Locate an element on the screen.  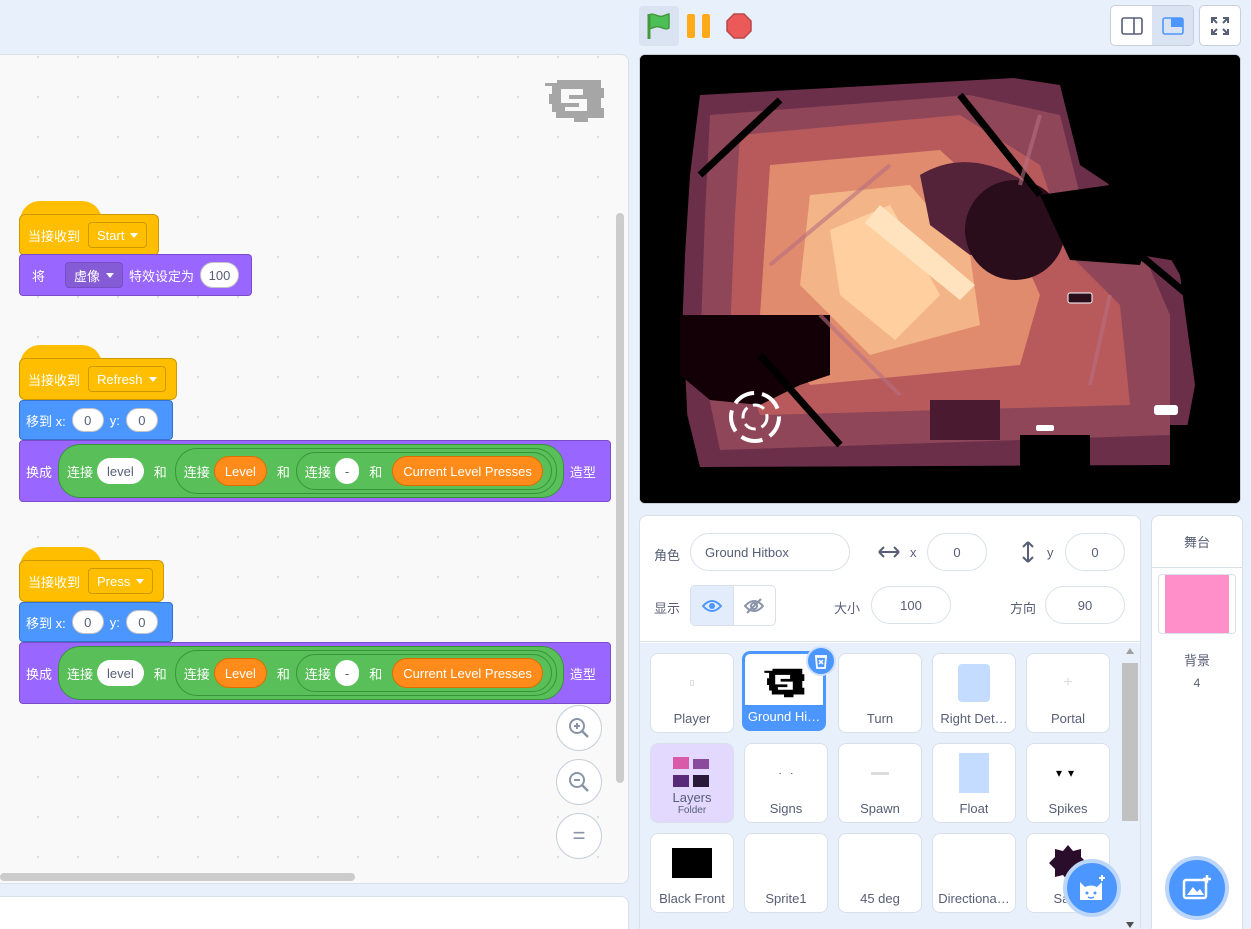
sprite-folder-tile: Layers Folder is located at coordinates (692, 783).